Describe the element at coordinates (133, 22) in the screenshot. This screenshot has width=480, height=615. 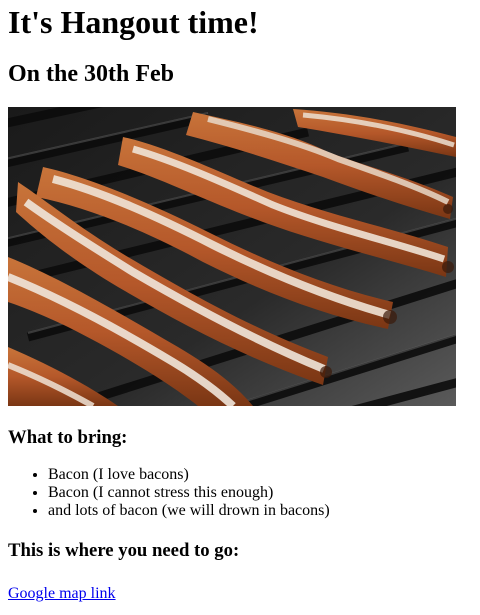
I see `page-title: It's Hangout time!` at that location.